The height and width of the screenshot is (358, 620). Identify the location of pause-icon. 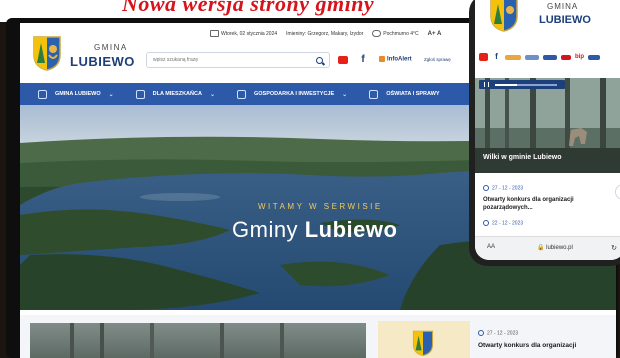
(486, 84).